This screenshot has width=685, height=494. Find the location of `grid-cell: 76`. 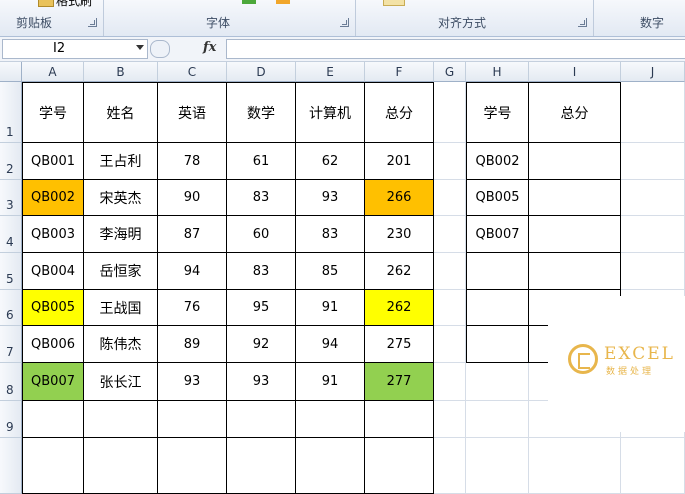

grid-cell: 76 is located at coordinates (192, 308).